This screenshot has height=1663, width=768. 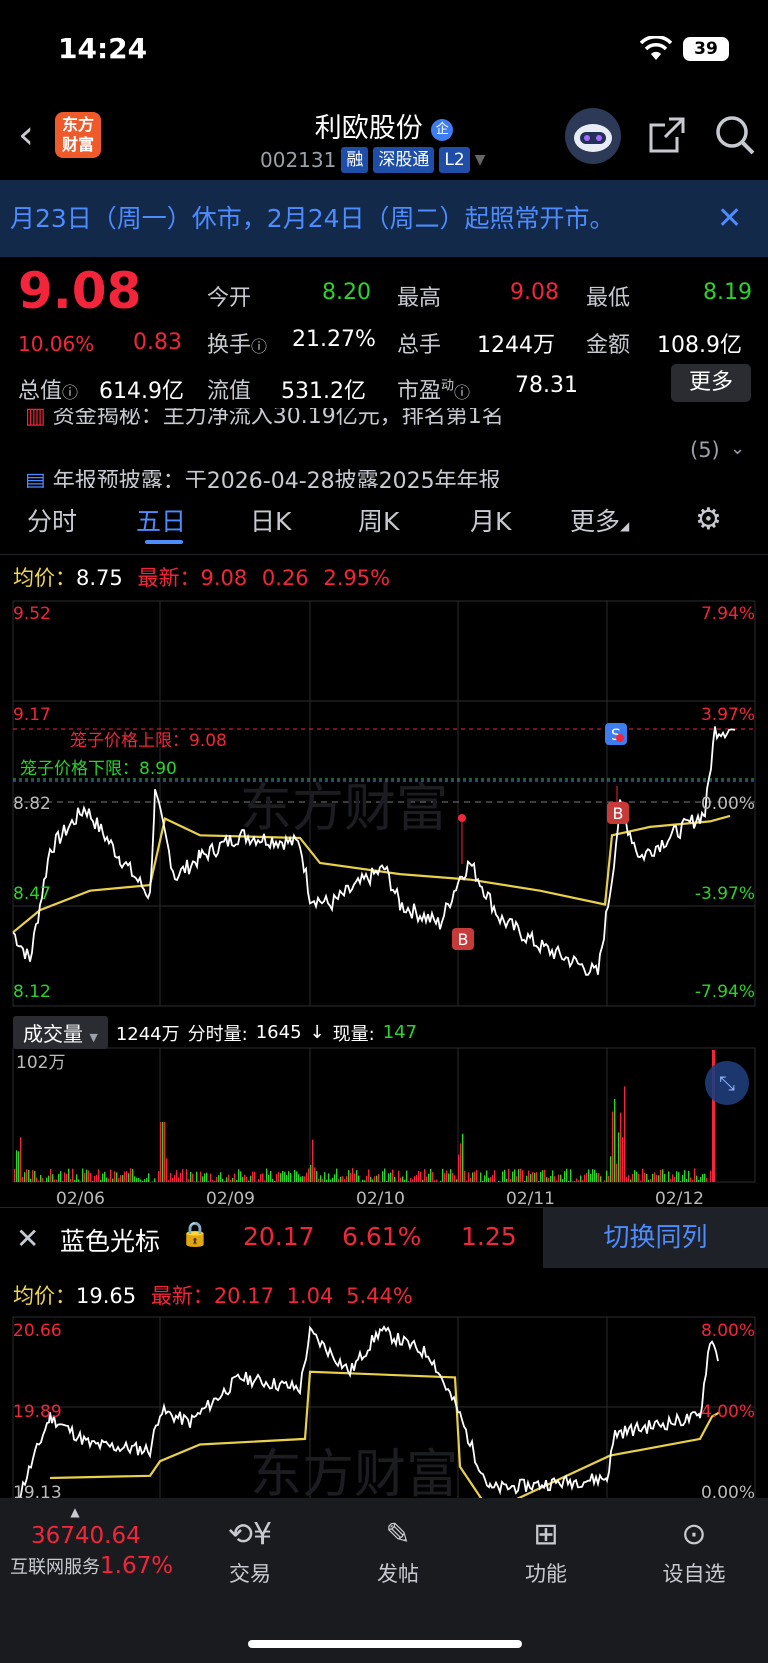 What do you see at coordinates (728, 715) in the screenshot?
I see `y-right-1: 3.97%` at bounding box center [728, 715].